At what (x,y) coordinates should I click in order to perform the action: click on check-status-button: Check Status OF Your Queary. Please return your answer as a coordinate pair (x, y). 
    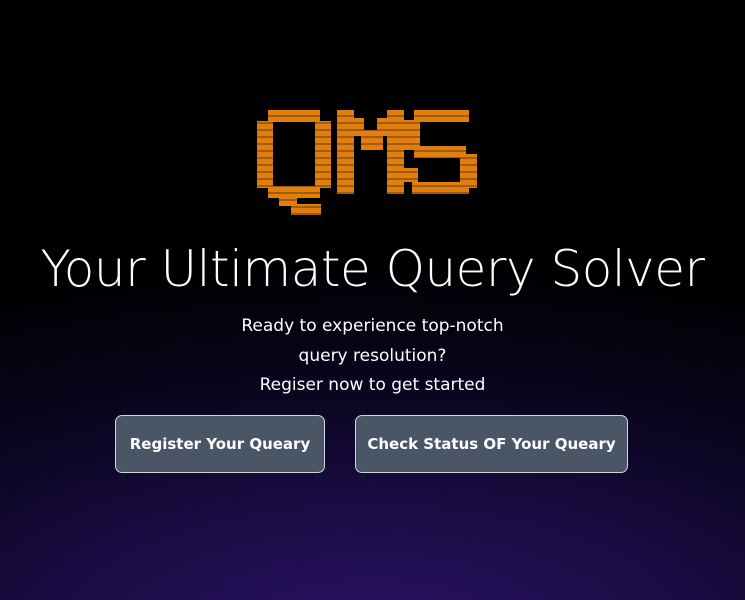
    Looking at the image, I should click on (491, 444).